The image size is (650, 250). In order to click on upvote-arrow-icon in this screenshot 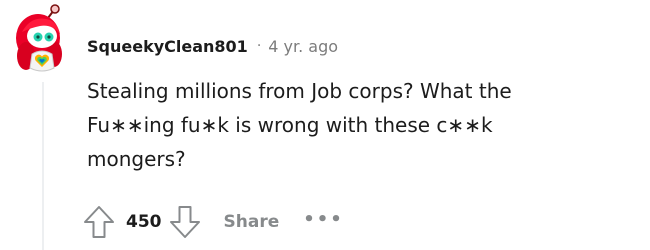, I will do `click(99, 222)`.